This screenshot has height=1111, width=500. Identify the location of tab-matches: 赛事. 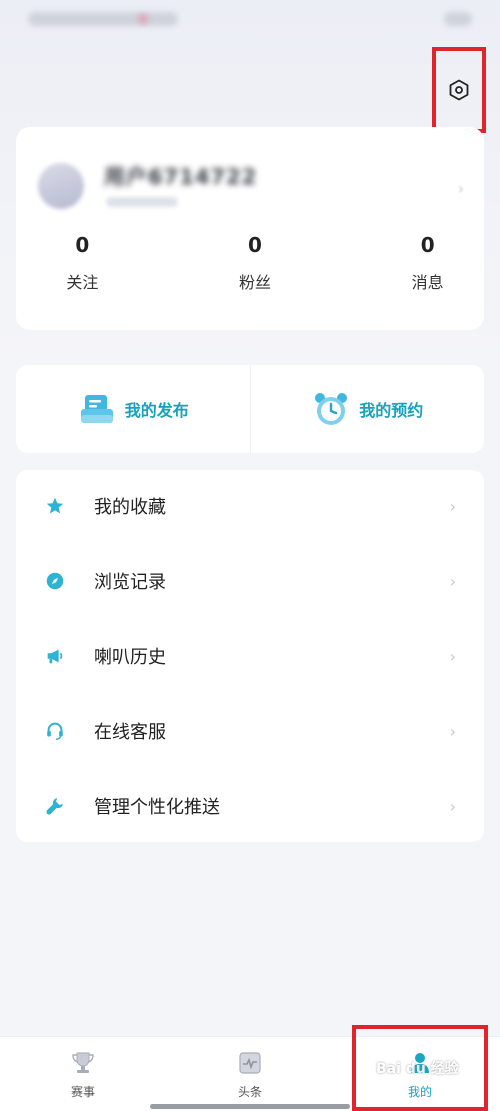
(83, 1074).